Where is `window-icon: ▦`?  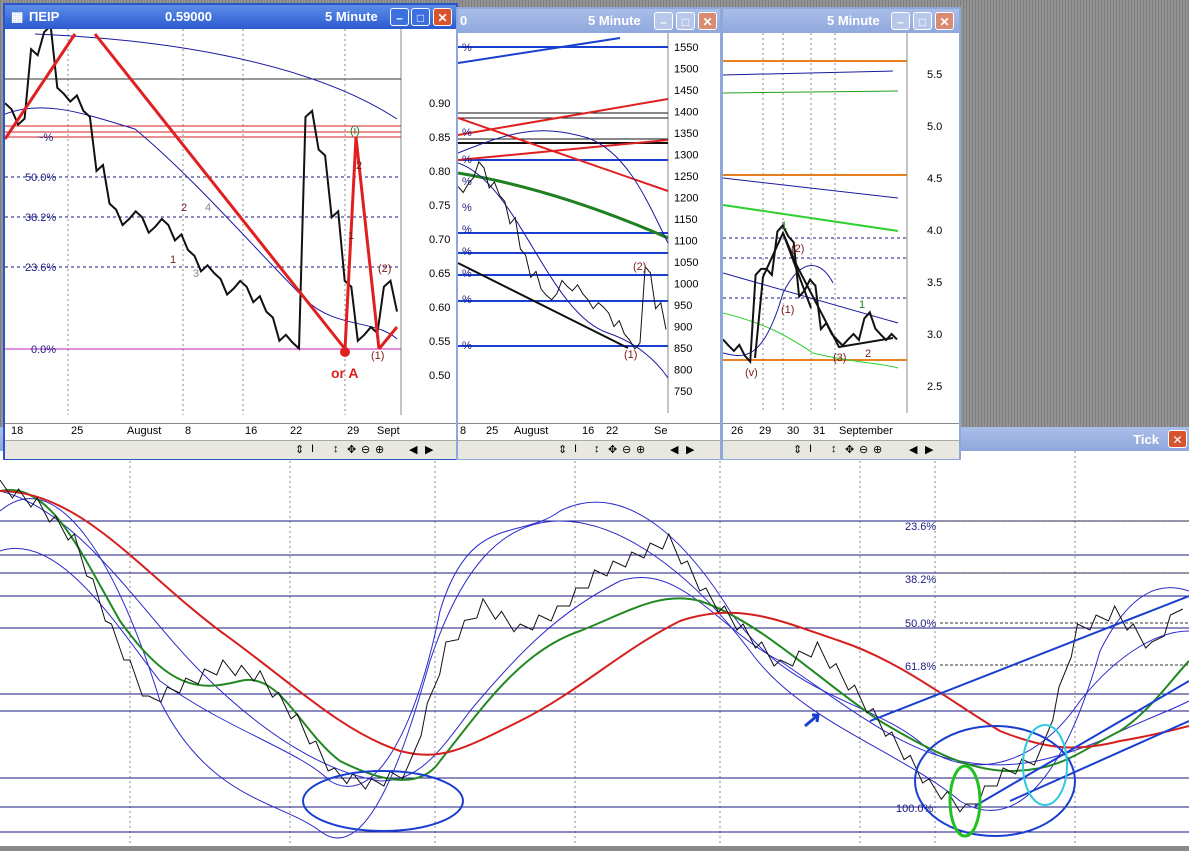
window-icon: ▦ is located at coordinates (17, 16).